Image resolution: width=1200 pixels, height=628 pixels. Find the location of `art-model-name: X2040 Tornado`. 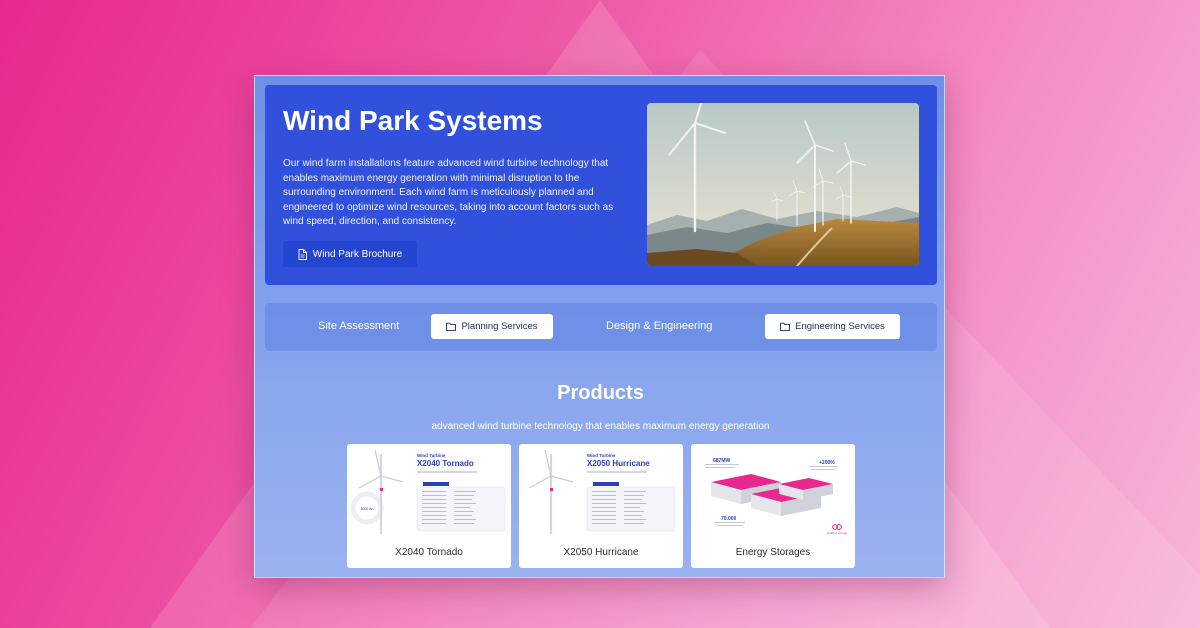

art-model-name: X2040 Tornado is located at coordinates (445, 463).